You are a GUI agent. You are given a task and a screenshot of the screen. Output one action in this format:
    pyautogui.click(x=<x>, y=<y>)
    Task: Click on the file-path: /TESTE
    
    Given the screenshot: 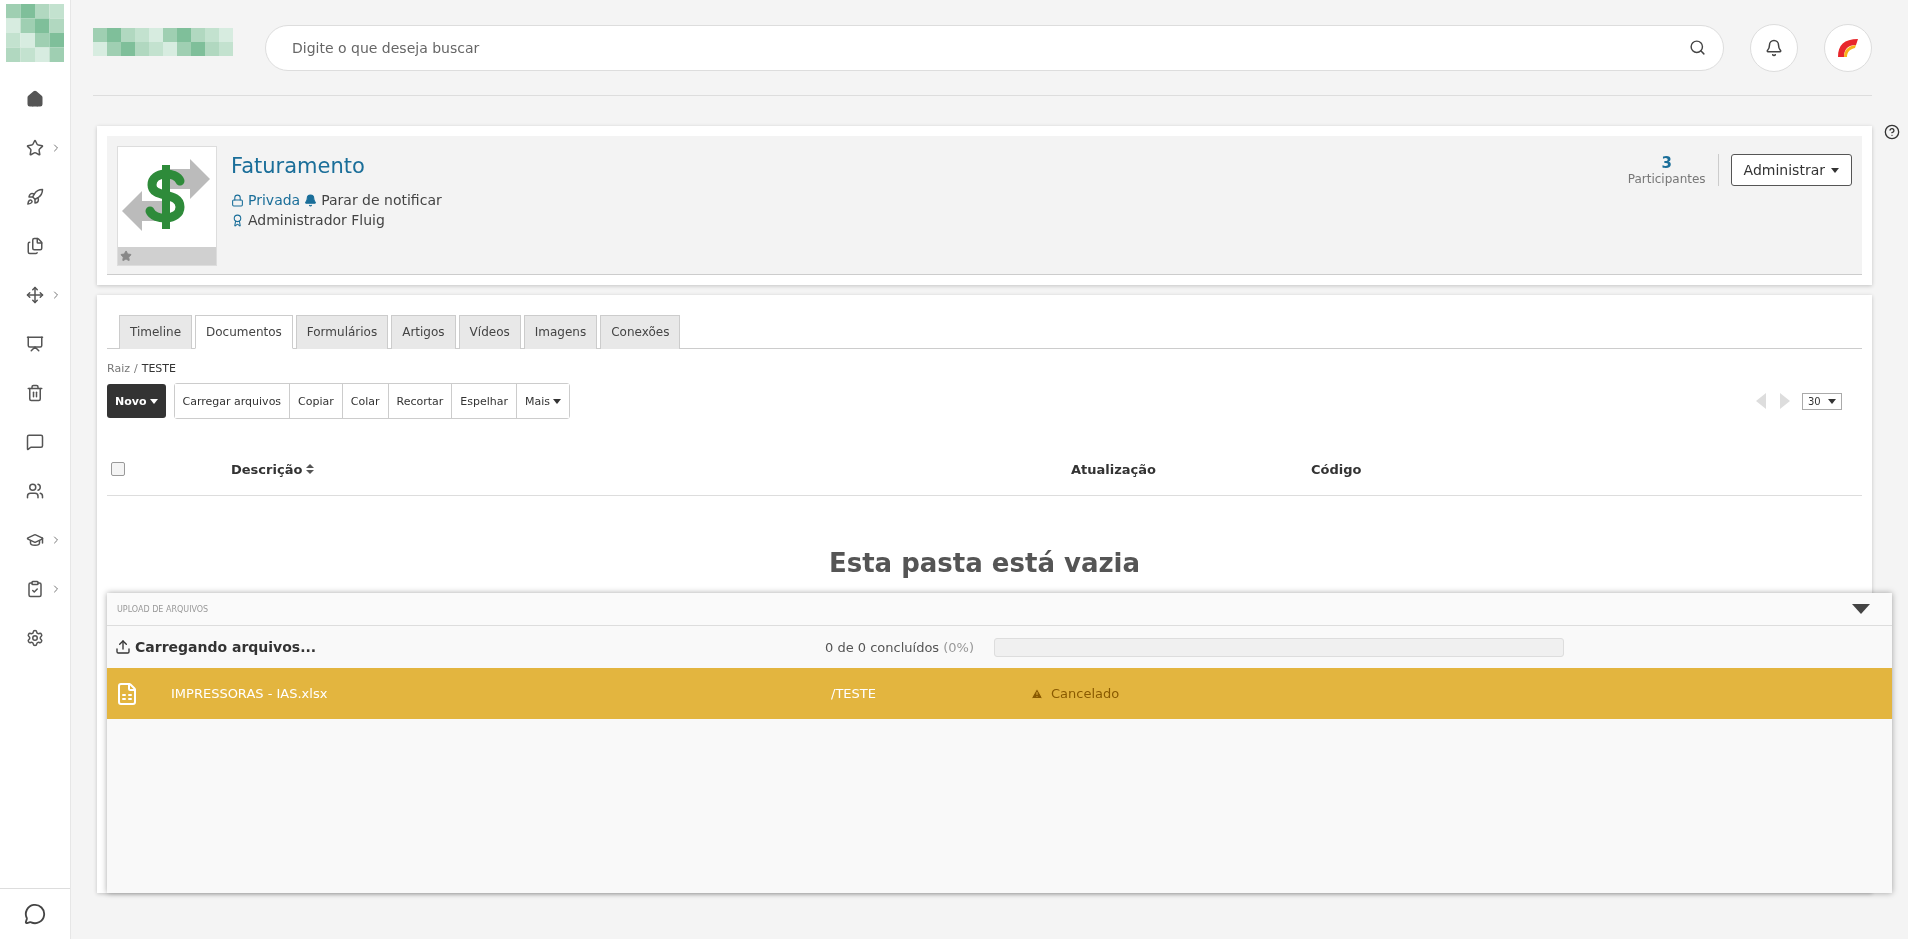 What is the action you would take?
    pyautogui.click(x=854, y=693)
    